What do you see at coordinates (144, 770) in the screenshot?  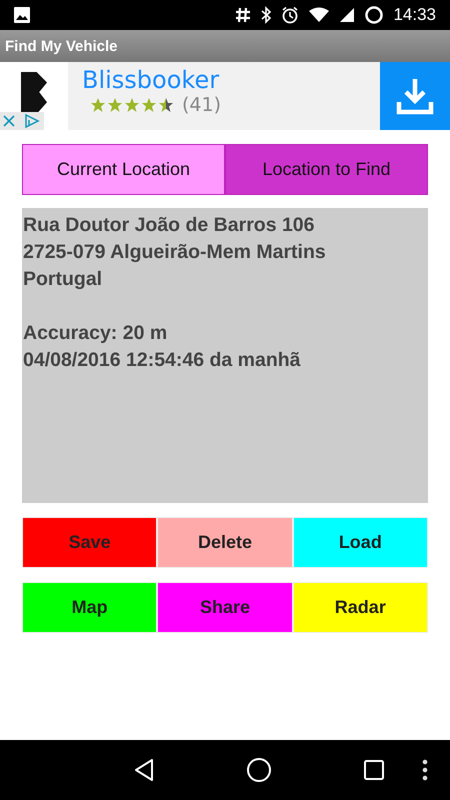 I see `back-icon` at bounding box center [144, 770].